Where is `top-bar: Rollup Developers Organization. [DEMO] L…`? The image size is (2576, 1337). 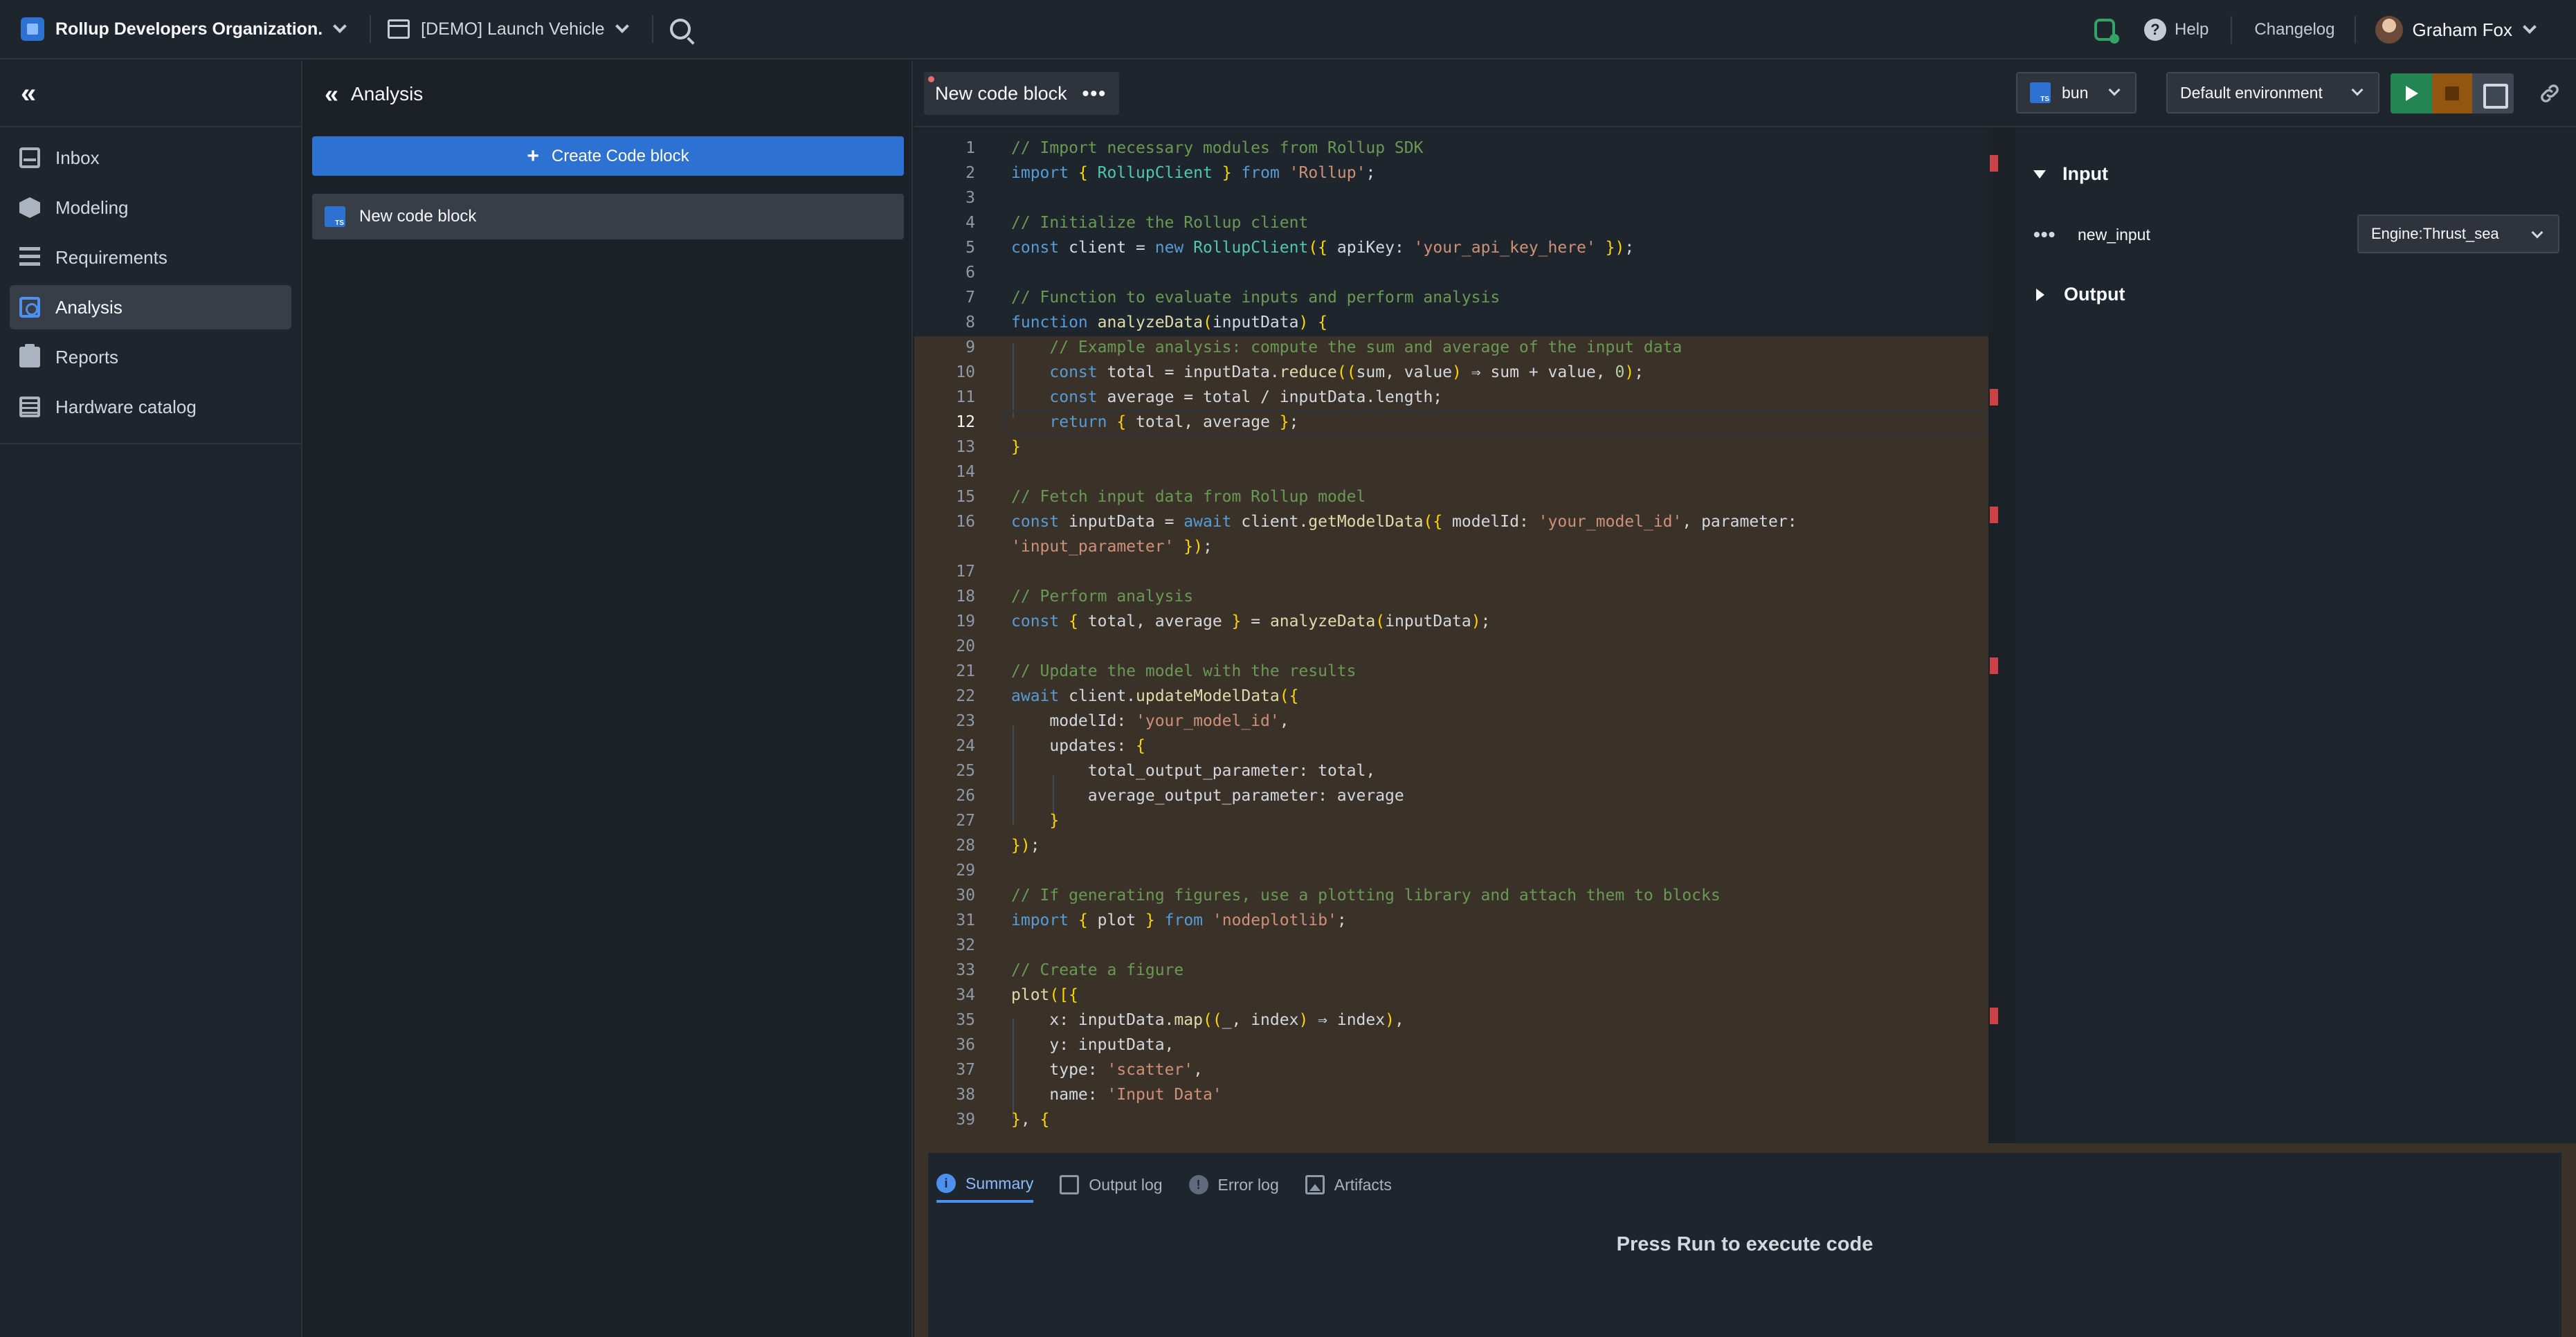
top-bar: Rollup Developers Organization. [DEMO] L… is located at coordinates (1288, 30).